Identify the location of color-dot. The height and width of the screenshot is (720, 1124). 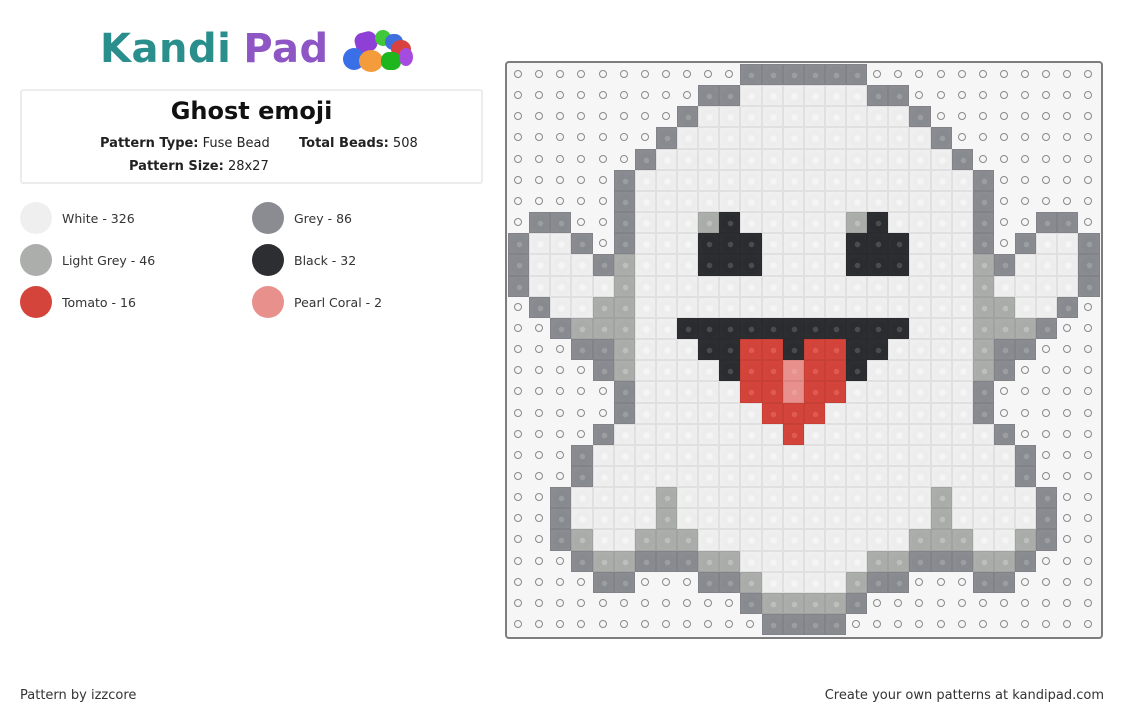
(36, 302).